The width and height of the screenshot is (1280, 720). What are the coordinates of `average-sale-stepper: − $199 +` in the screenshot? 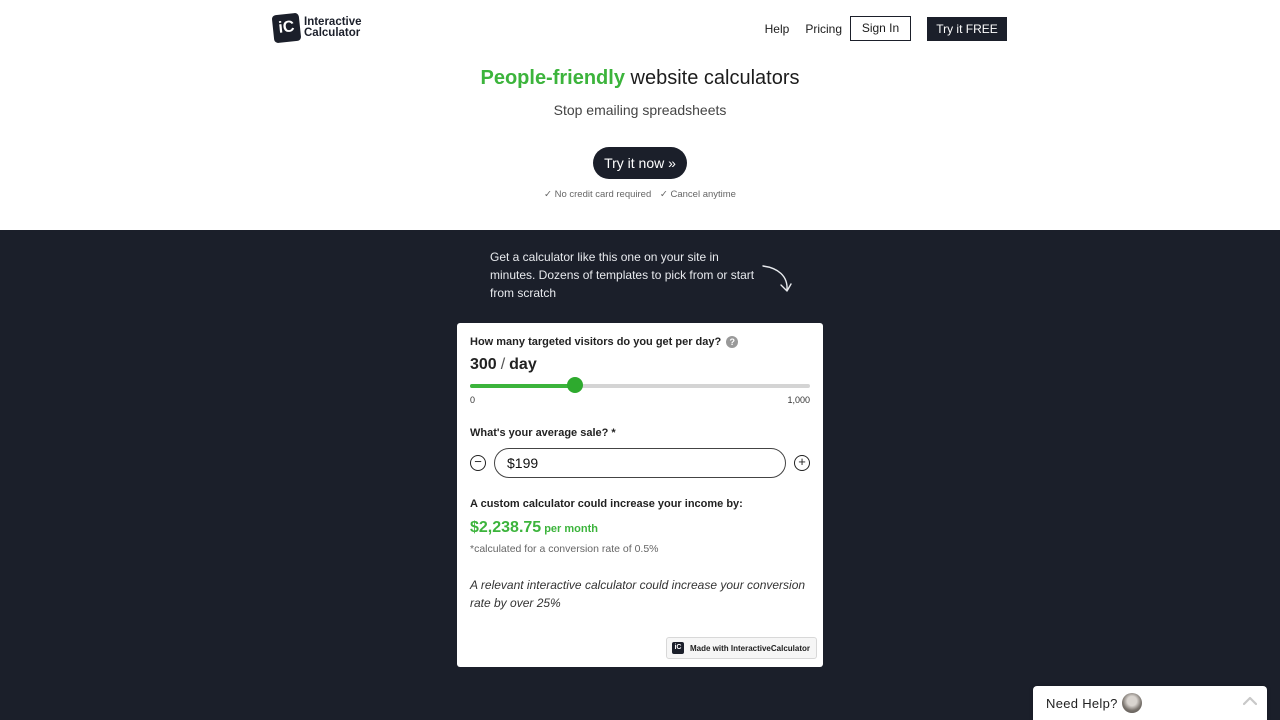 It's located at (640, 463).